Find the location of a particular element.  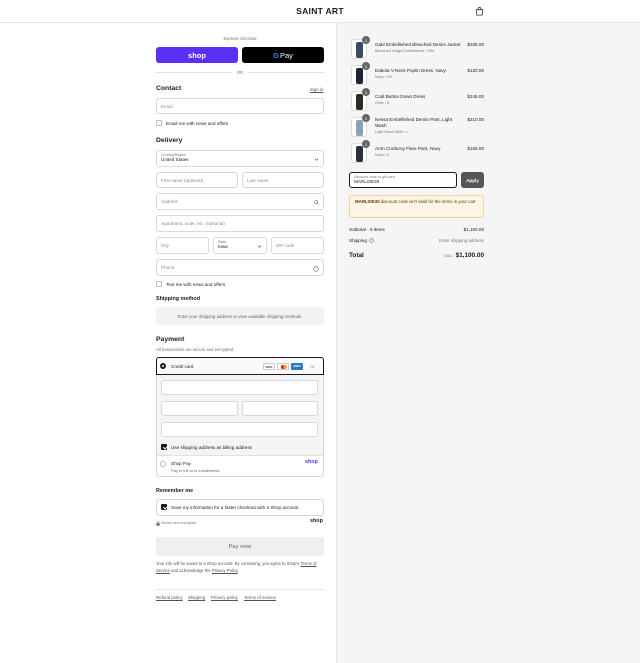

secure-label: Secure and encrypted is located at coordinates (179, 523).